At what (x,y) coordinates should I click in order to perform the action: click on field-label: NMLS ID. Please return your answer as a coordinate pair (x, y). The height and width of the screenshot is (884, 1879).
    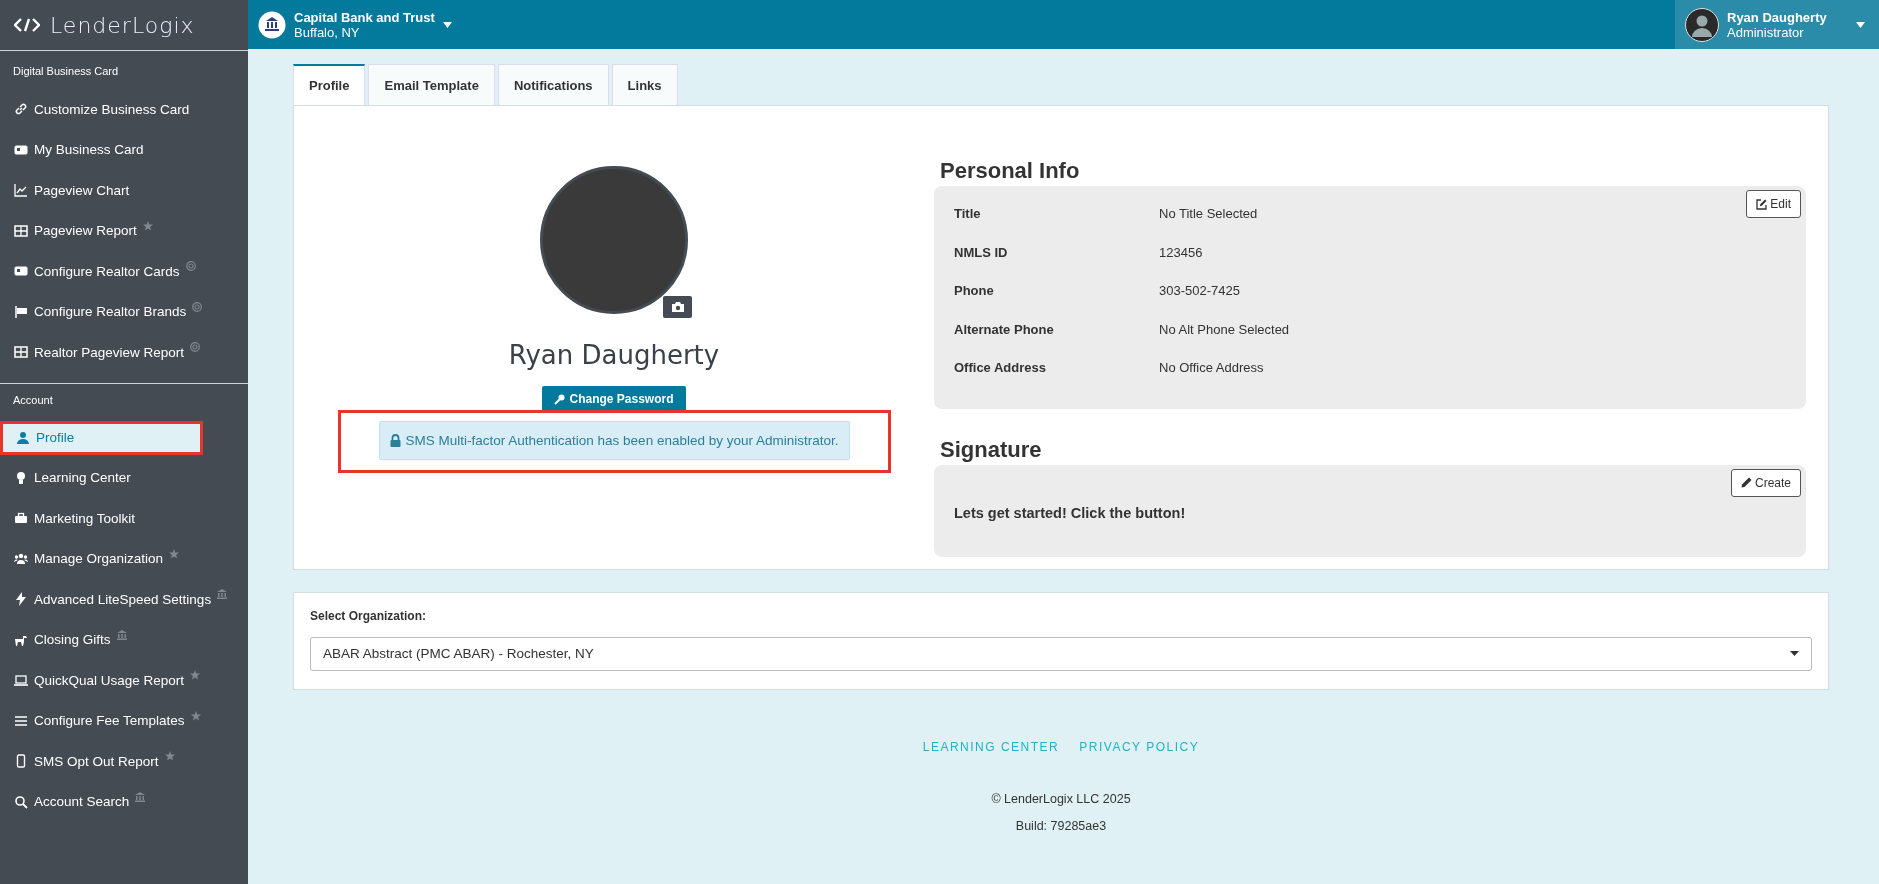
    Looking at the image, I should click on (981, 253).